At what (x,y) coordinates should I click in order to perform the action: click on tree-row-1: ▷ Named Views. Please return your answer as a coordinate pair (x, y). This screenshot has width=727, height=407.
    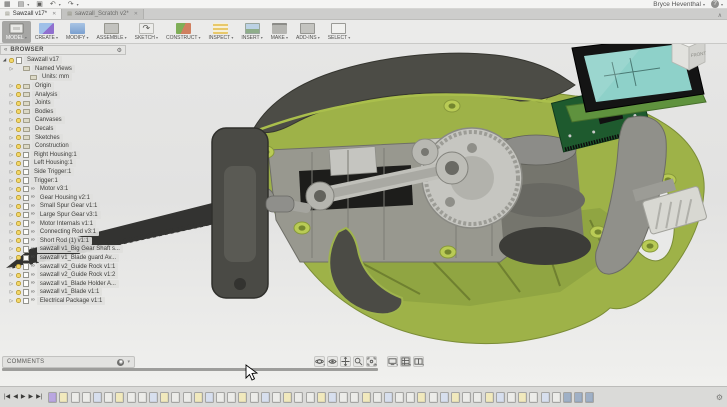
    Looking at the image, I should click on (63, 69).